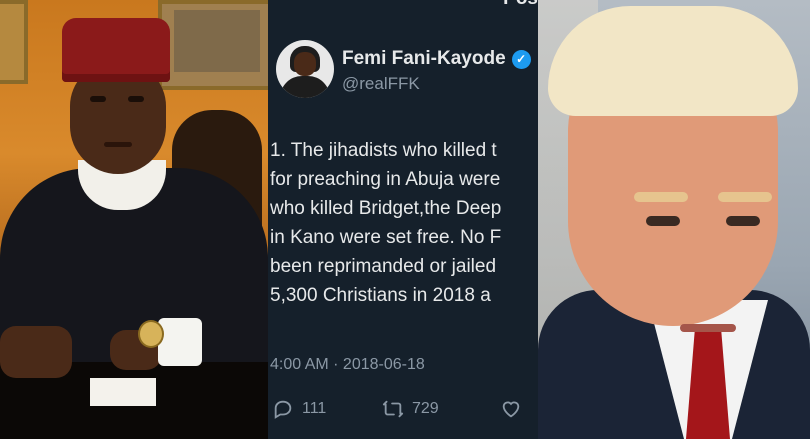 This screenshot has height=439, width=810. What do you see at coordinates (180, 342) in the screenshot?
I see `shirt-cuff` at bounding box center [180, 342].